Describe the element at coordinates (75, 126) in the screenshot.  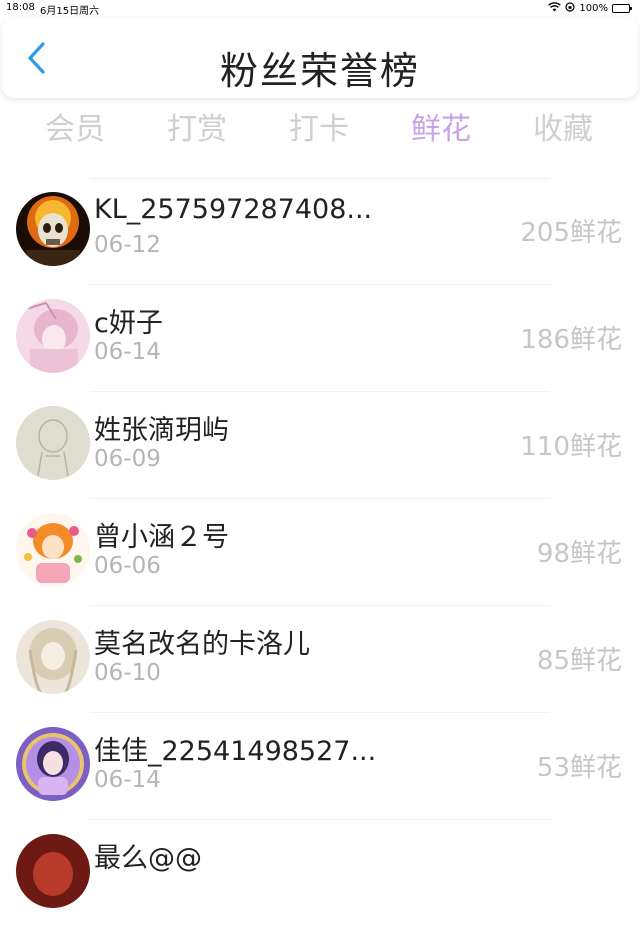
I see `tab-member: 会员` at that location.